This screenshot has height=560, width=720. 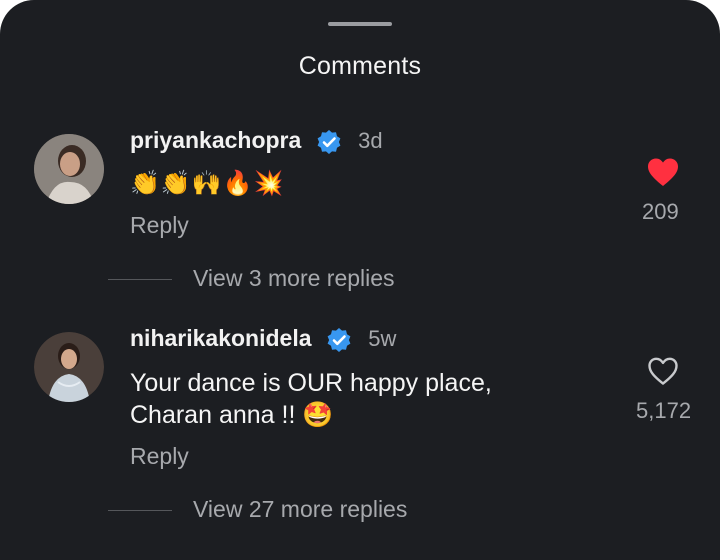 I want to click on username-text: priyankachopra, so click(x=215, y=140).